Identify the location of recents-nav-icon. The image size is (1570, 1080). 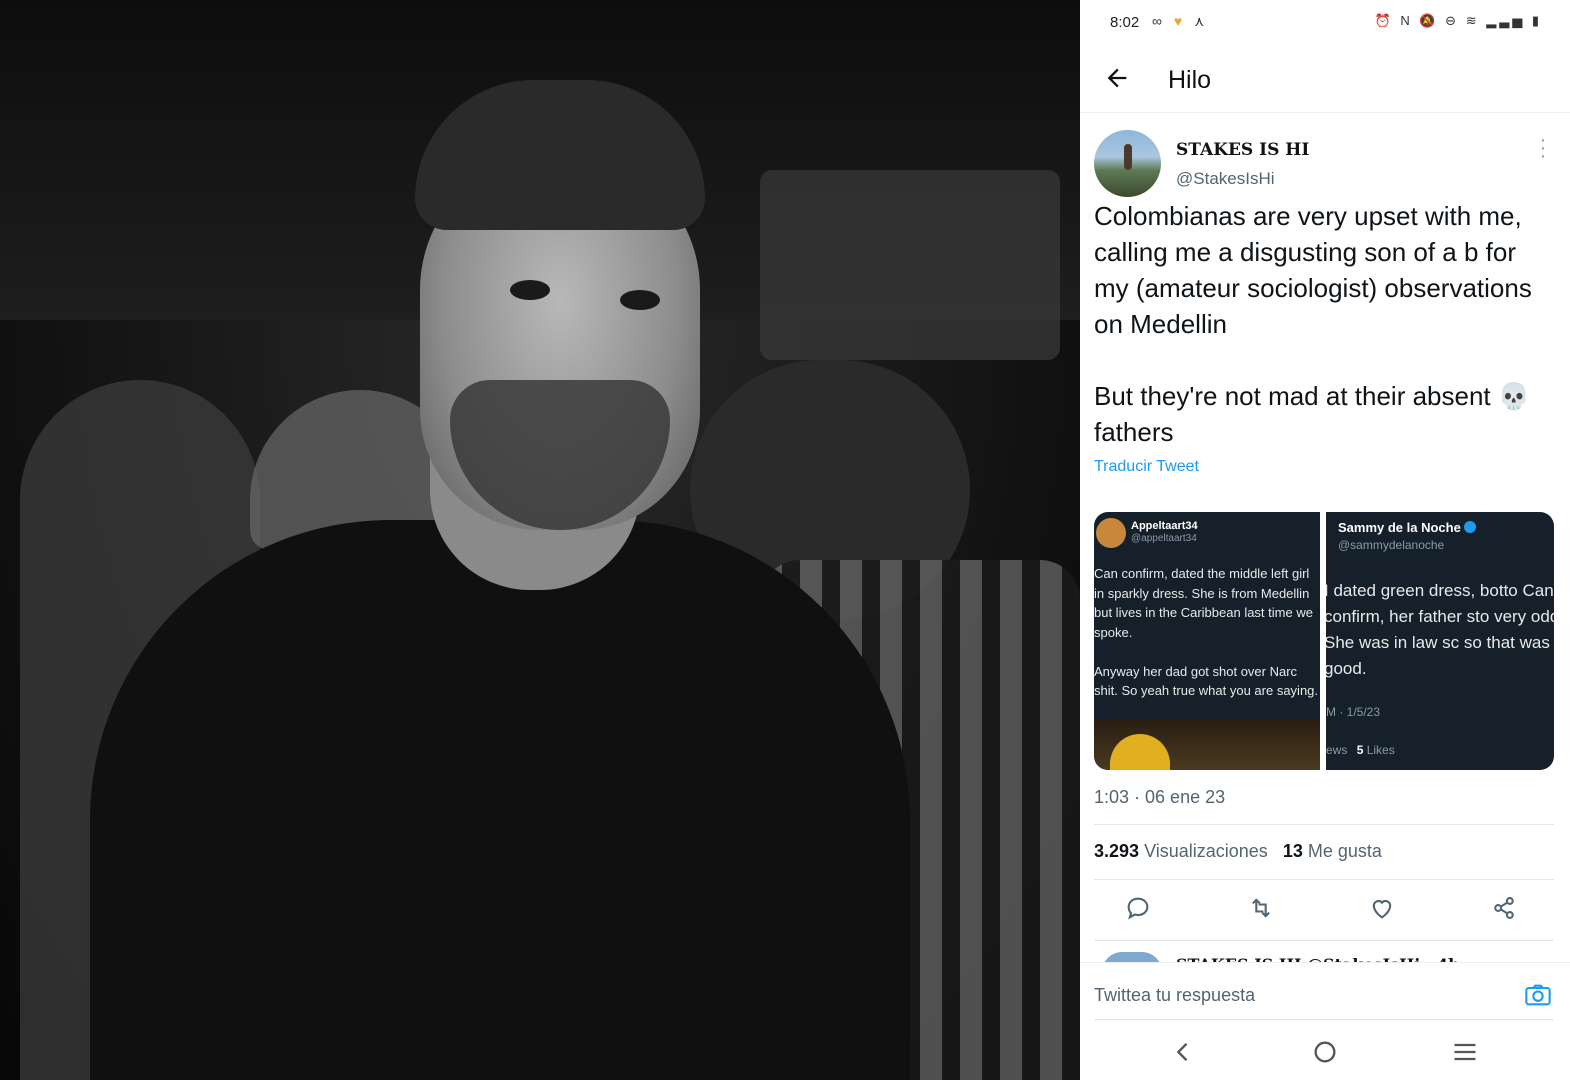
(1465, 1052).